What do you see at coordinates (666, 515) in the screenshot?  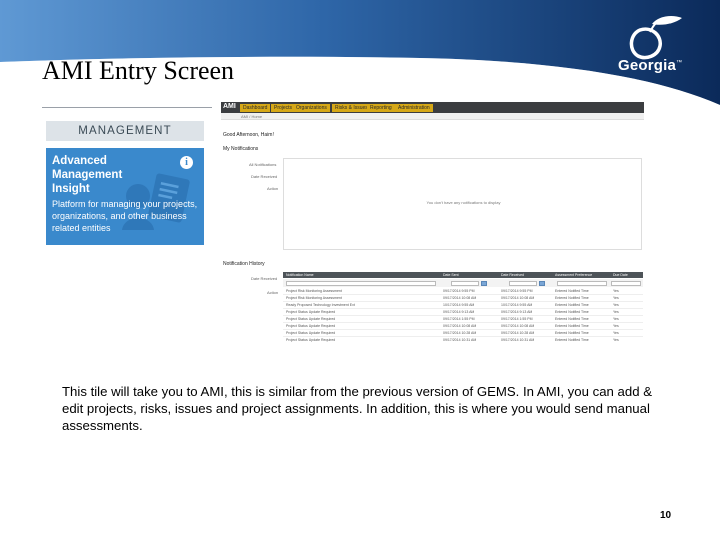 I see `page-number: 10` at bounding box center [666, 515].